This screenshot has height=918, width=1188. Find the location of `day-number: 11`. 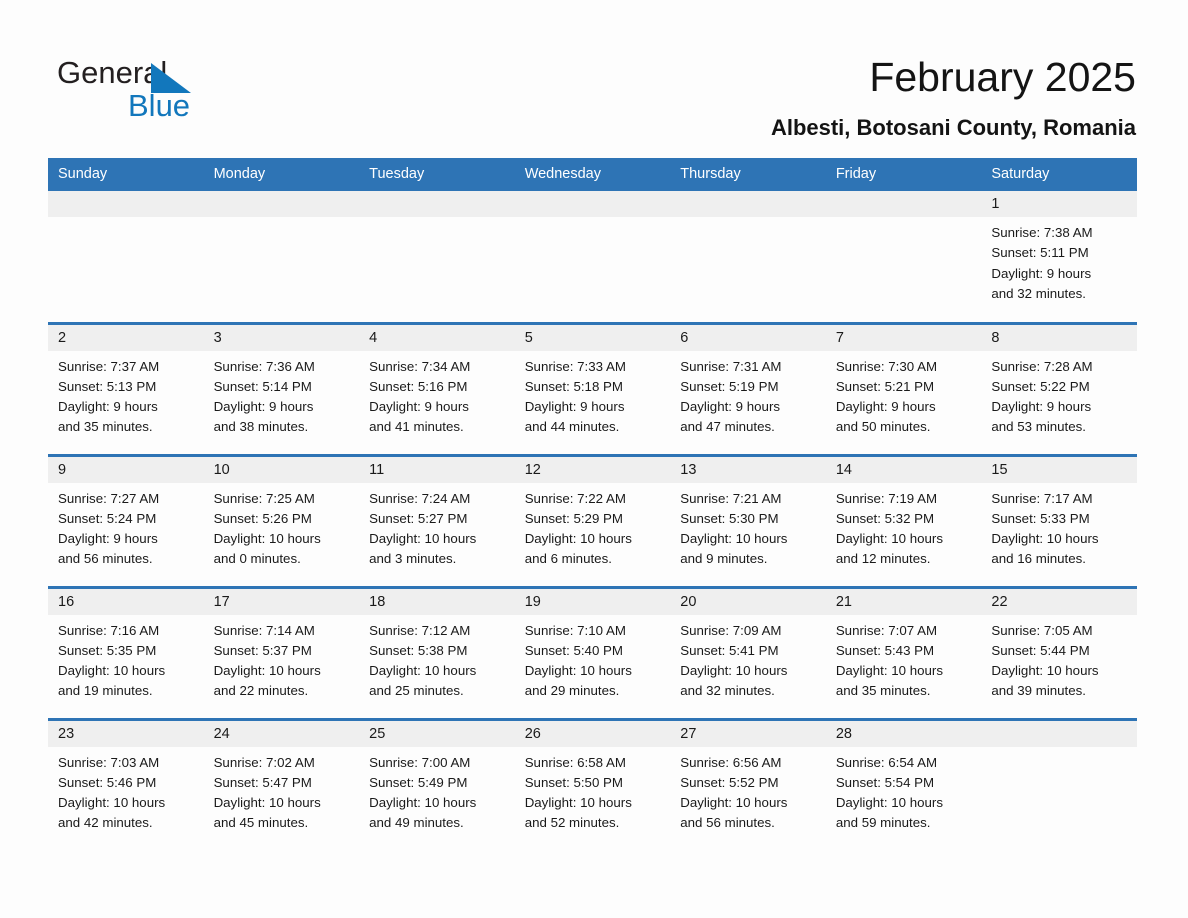

day-number: 11 is located at coordinates (437, 469).